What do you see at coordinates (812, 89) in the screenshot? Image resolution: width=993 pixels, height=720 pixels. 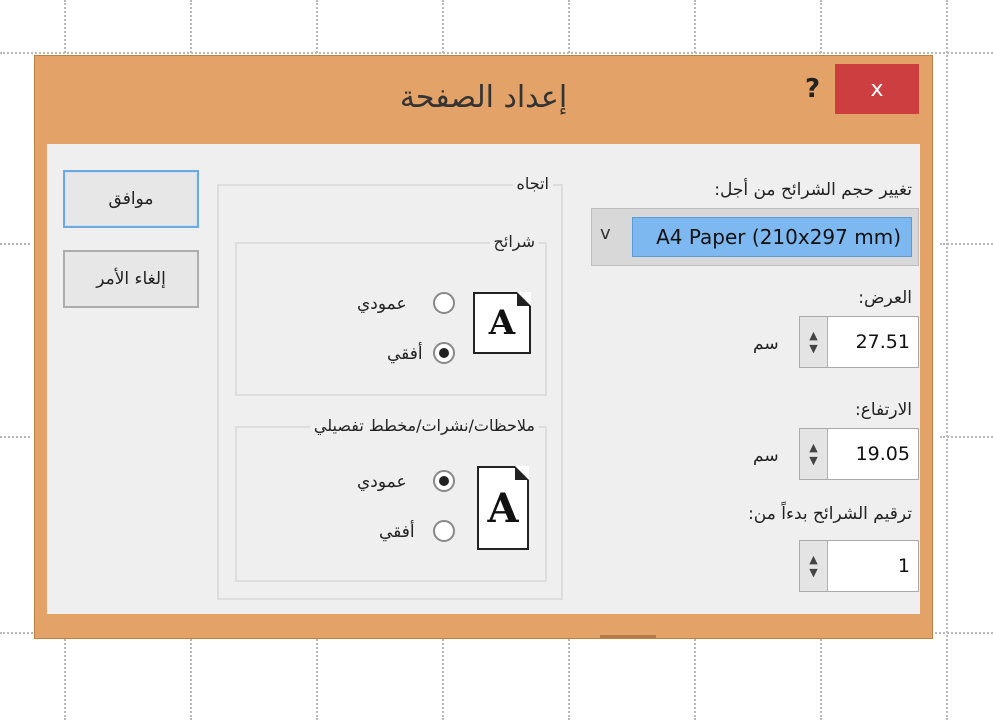 I see `help-button: ?` at bounding box center [812, 89].